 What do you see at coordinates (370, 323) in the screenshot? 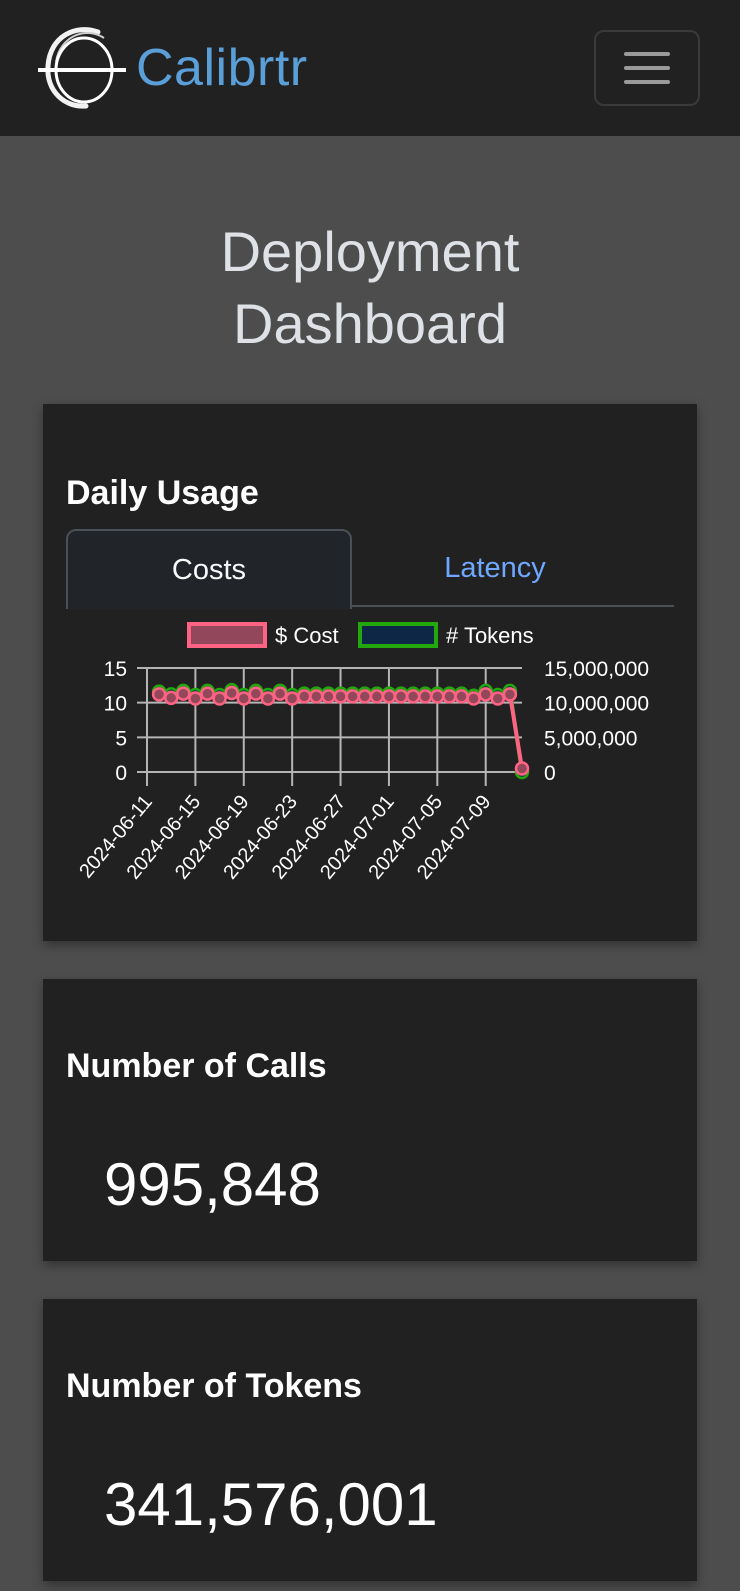
I see `page-title-line2: Dashboard` at bounding box center [370, 323].